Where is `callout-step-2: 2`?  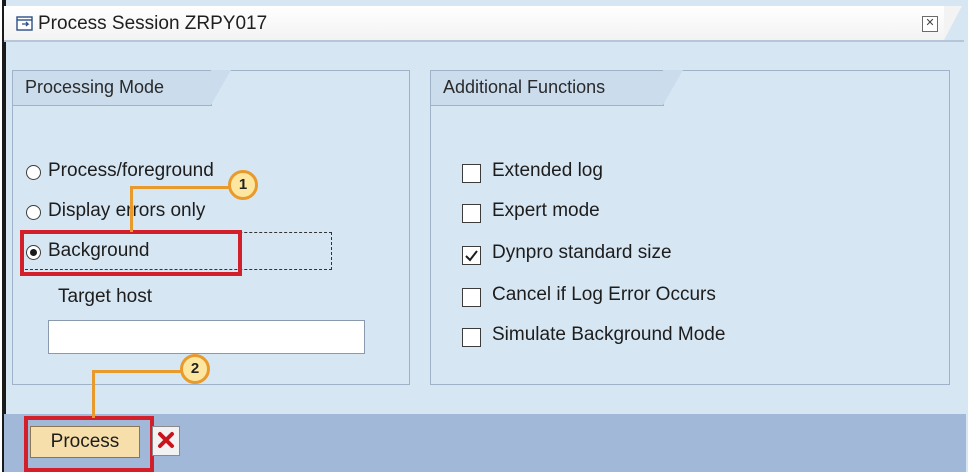
callout-step-2: 2 is located at coordinates (195, 369).